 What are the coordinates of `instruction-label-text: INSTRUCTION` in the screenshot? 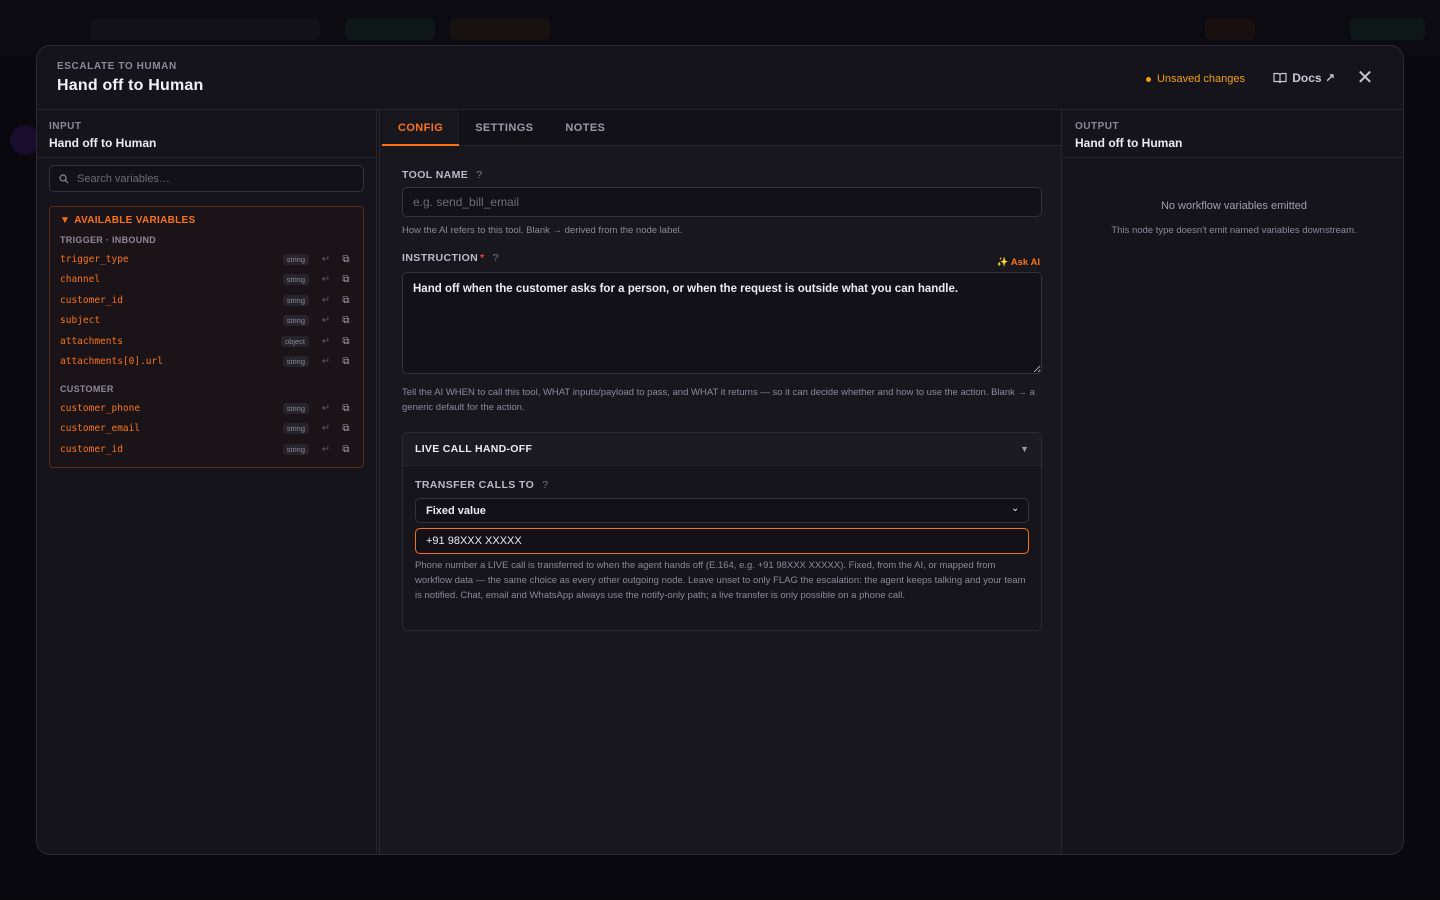 It's located at (440, 258).